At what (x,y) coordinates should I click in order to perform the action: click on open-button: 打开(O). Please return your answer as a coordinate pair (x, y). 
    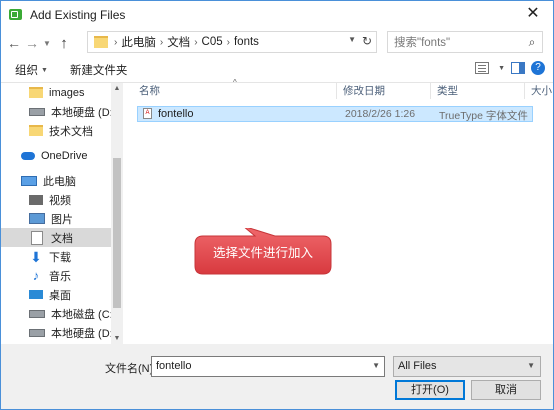
    Looking at the image, I should click on (430, 390).